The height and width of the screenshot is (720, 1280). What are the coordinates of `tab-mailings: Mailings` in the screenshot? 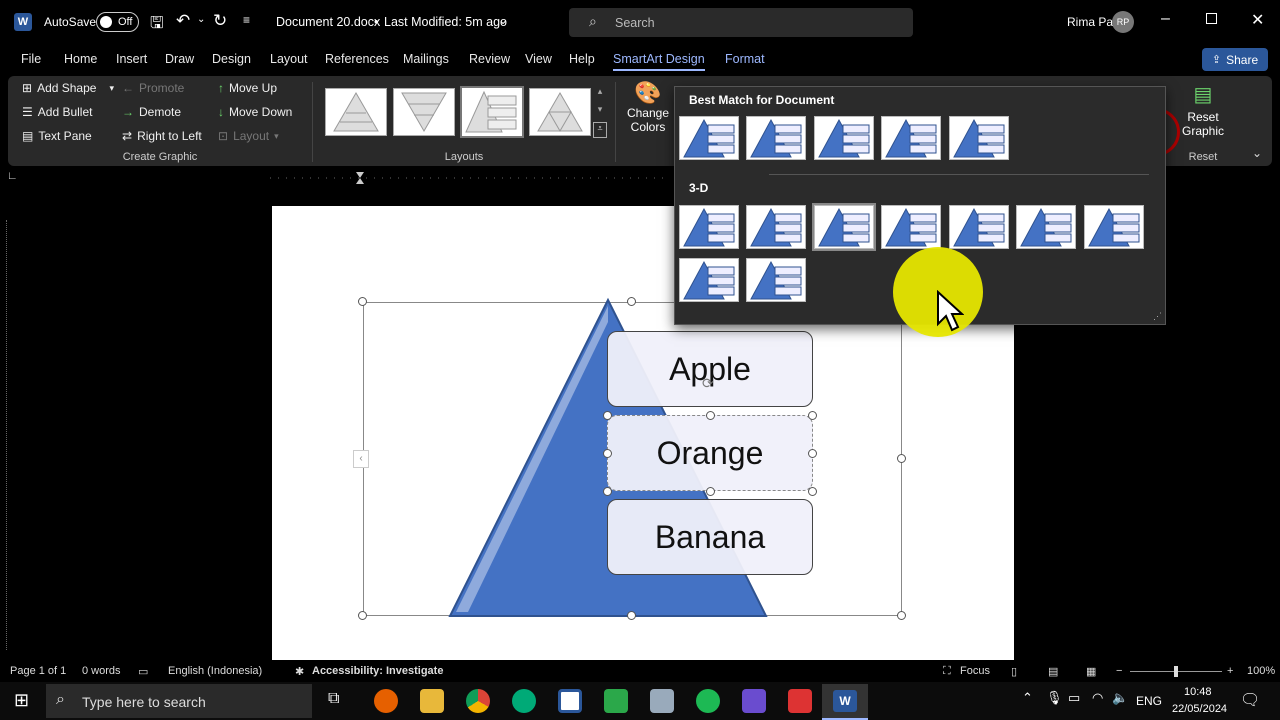 It's located at (426, 59).